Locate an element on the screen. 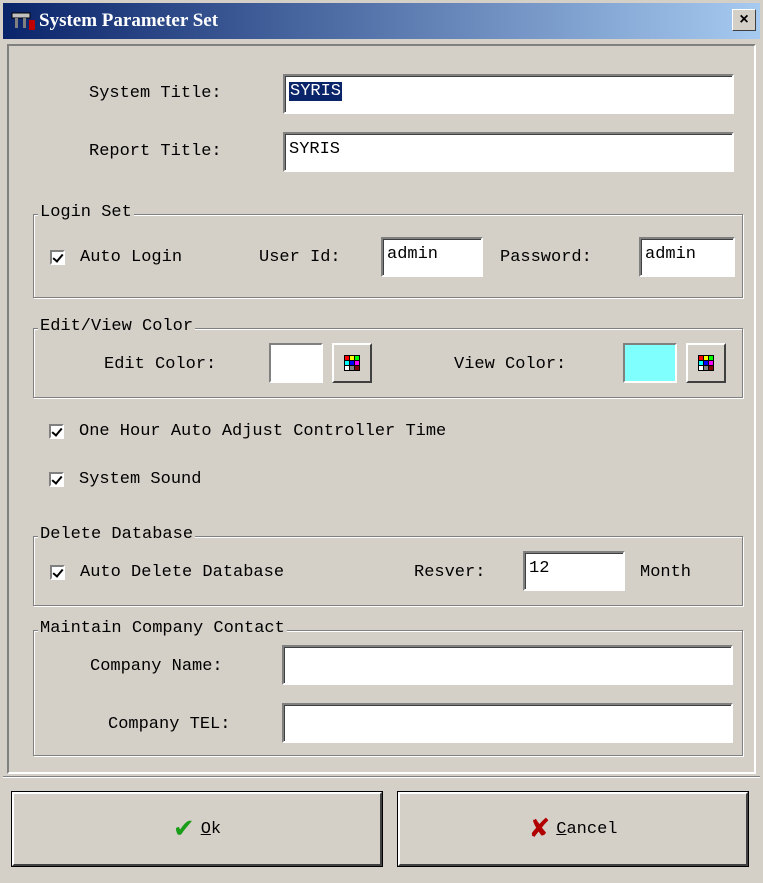  password-label: Password: is located at coordinates (546, 257).